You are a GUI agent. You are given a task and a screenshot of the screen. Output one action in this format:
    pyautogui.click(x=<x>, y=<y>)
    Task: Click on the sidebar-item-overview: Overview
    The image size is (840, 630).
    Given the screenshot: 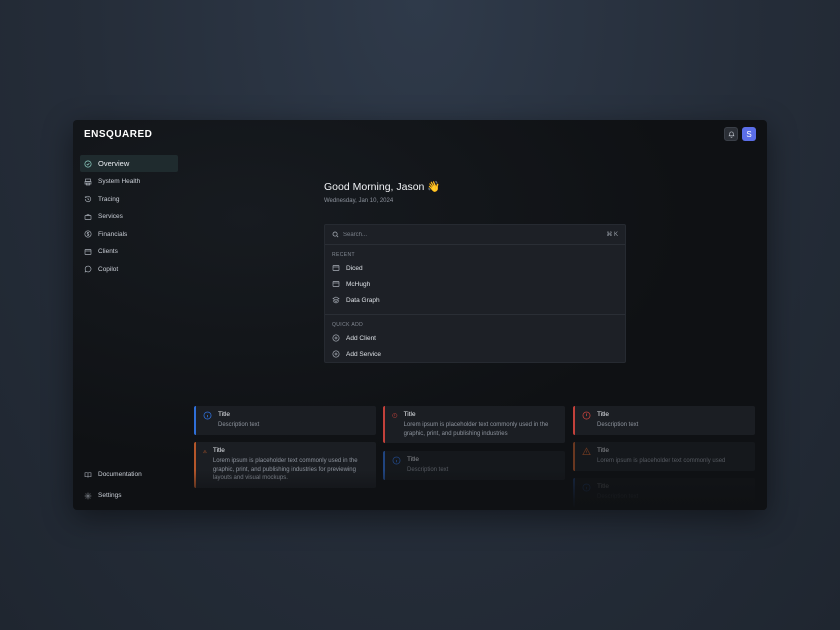 What is the action you would take?
    pyautogui.click(x=129, y=163)
    